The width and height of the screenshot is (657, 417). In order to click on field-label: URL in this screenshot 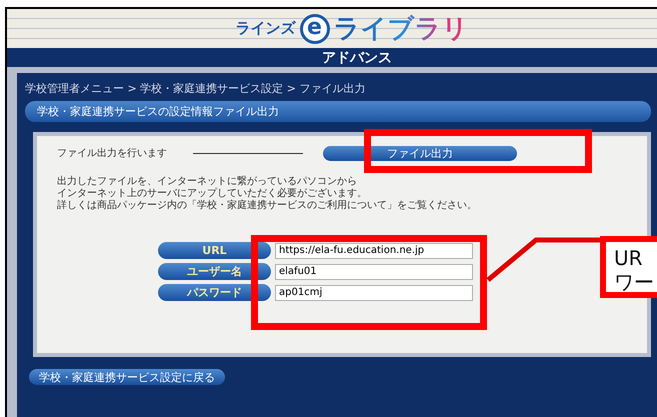, I will do `click(214, 250)`.